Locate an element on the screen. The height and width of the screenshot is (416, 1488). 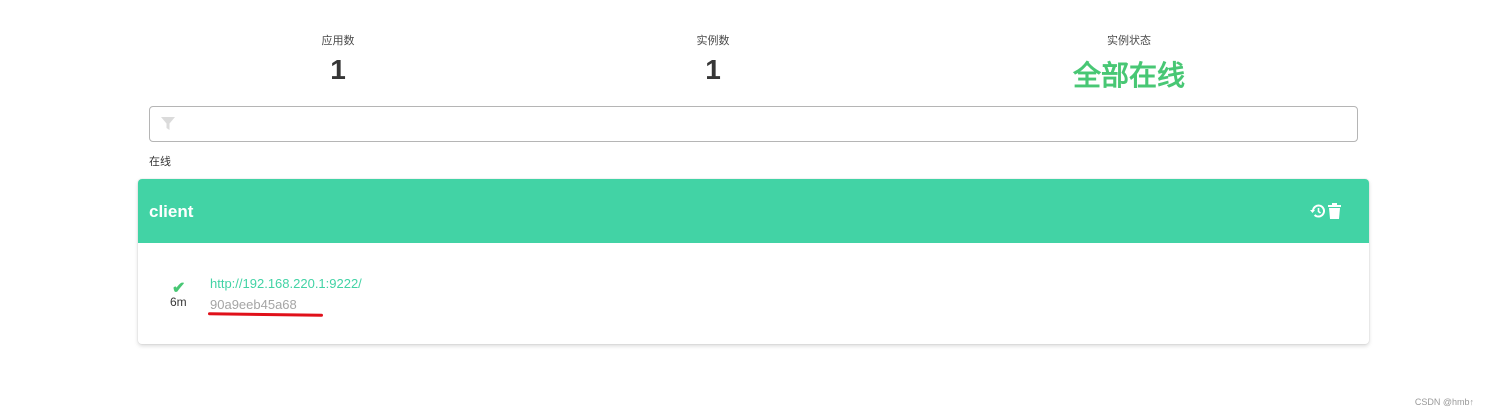
filter-input is located at coordinates (766, 124).